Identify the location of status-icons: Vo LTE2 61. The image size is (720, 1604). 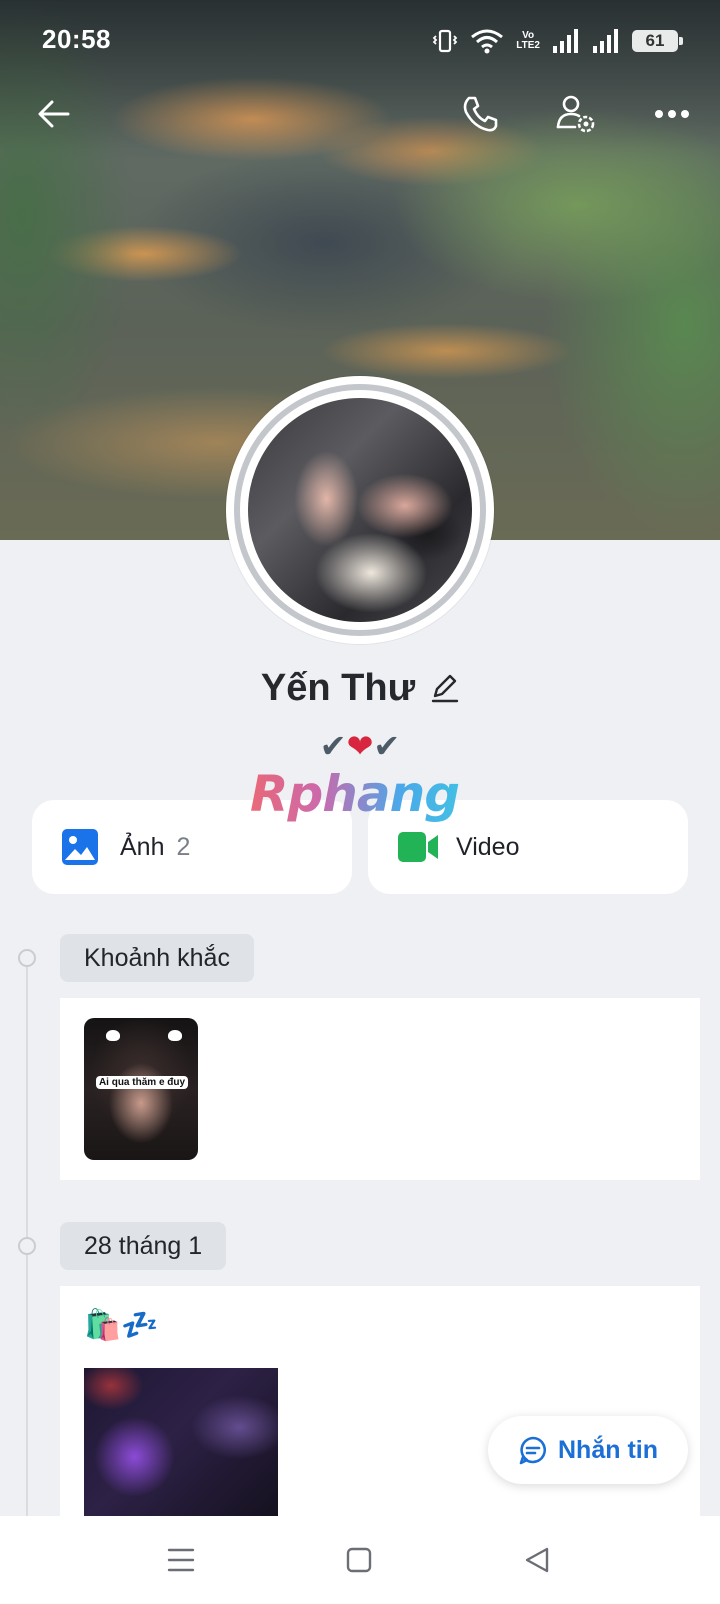
(557, 41).